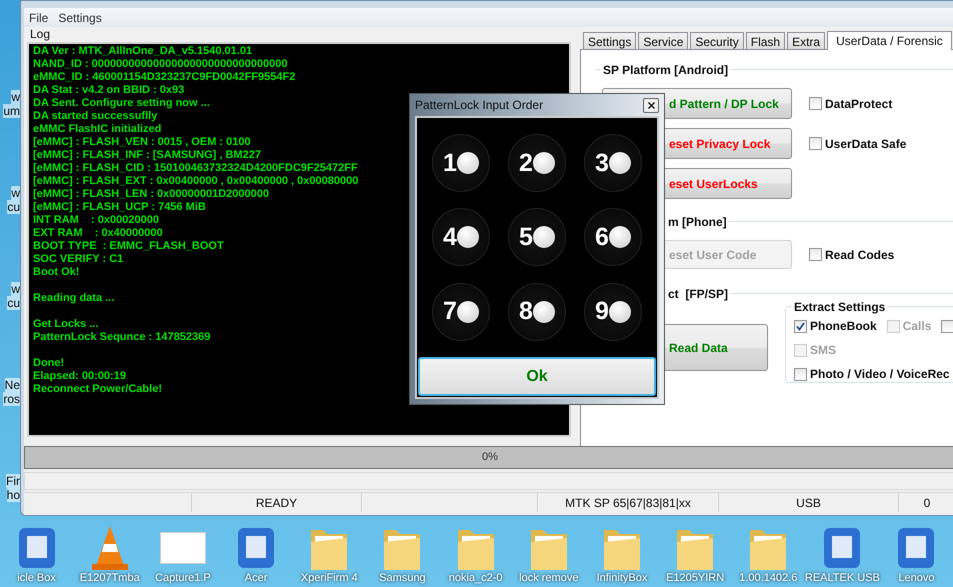  Describe the element at coordinates (13, 495) in the screenshot. I see `desktop-icon-label: ho` at that location.